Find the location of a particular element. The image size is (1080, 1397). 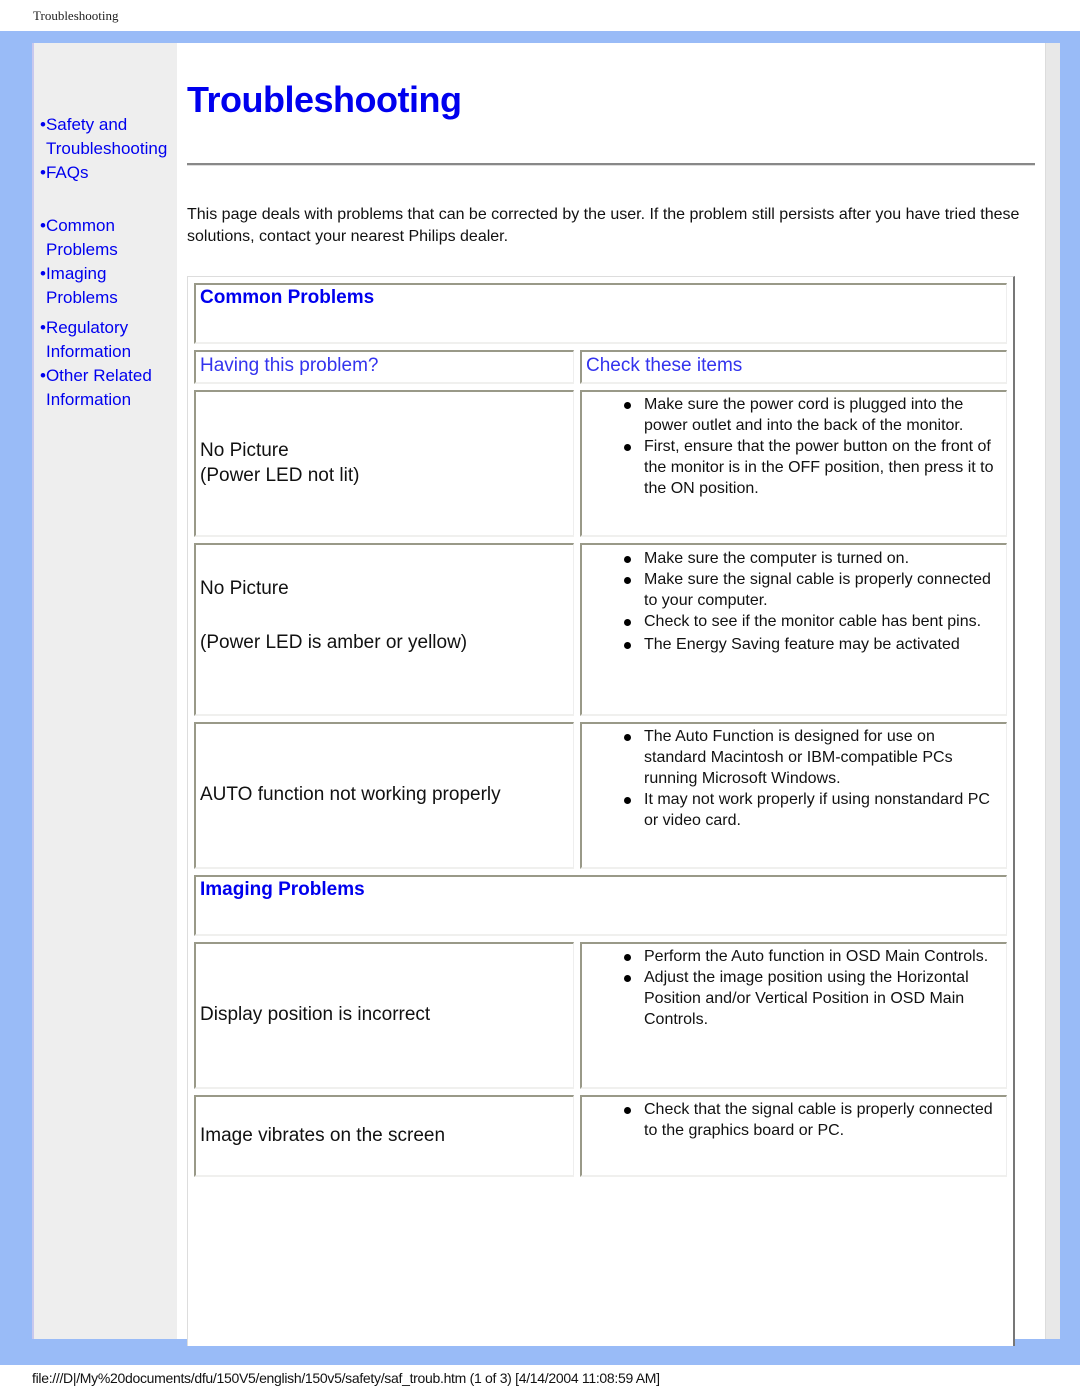

sidebar-link-common-problems: •Common Problems is located at coordinates (79, 238).